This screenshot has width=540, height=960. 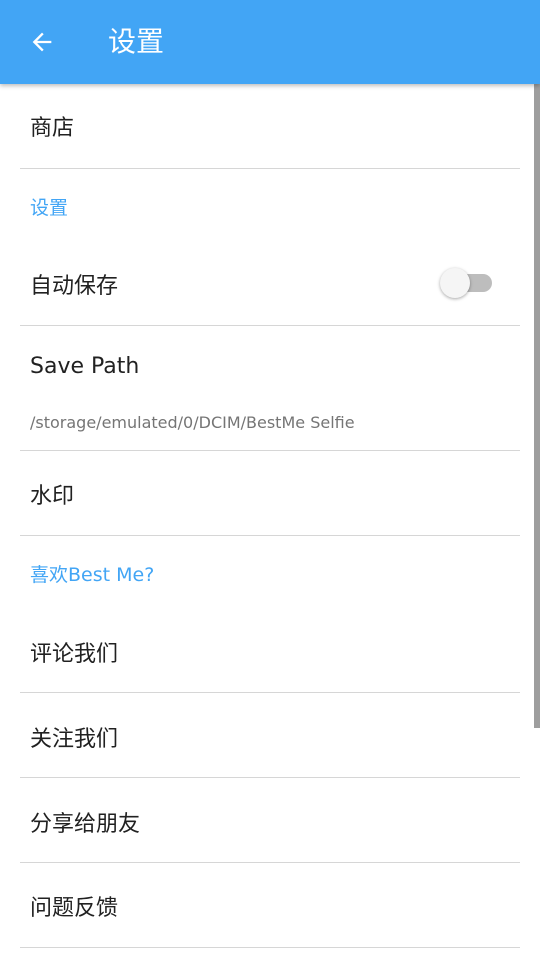 What do you see at coordinates (270, 905) in the screenshot?
I see `feedback-item: 问题反馈` at bounding box center [270, 905].